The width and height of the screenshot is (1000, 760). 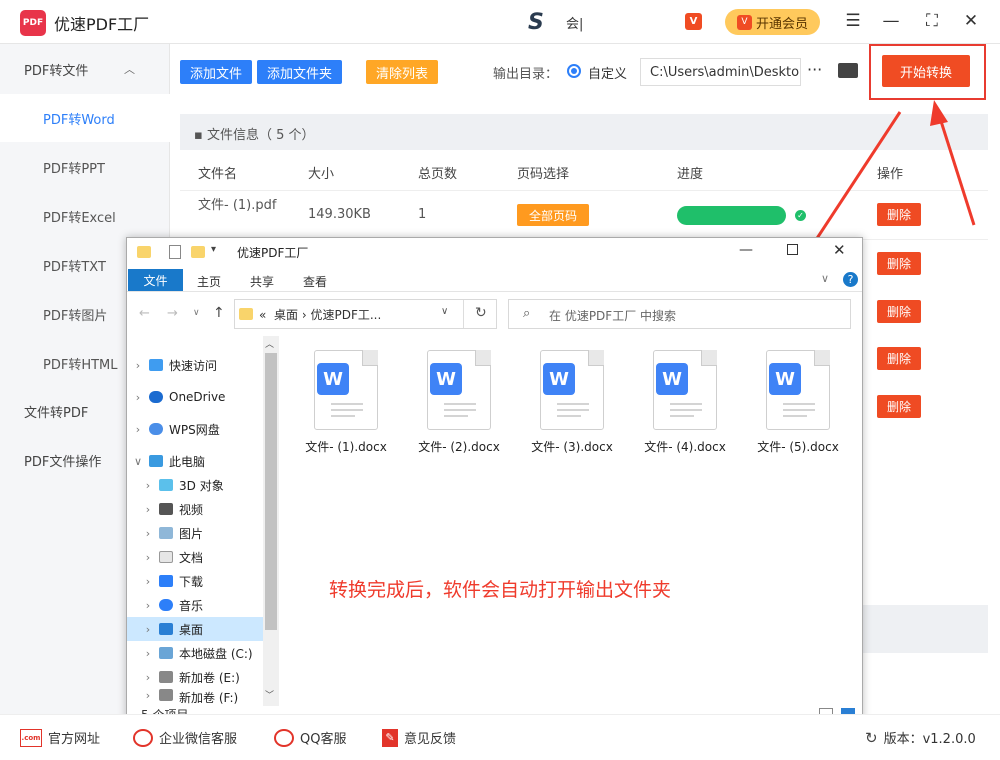 I want to click on nav-item-music: › 音乐, so click(x=195, y=605).